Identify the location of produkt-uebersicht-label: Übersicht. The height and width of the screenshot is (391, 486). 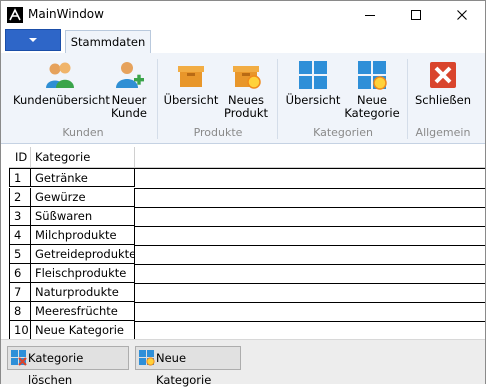
(191, 100).